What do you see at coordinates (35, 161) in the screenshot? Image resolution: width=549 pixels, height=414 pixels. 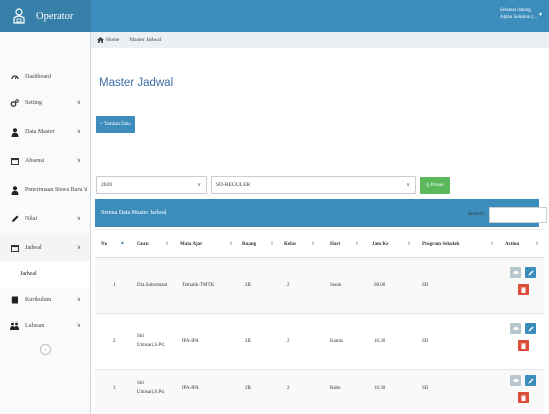 I see `sidebar-item-label: Absensi` at bounding box center [35, 161].